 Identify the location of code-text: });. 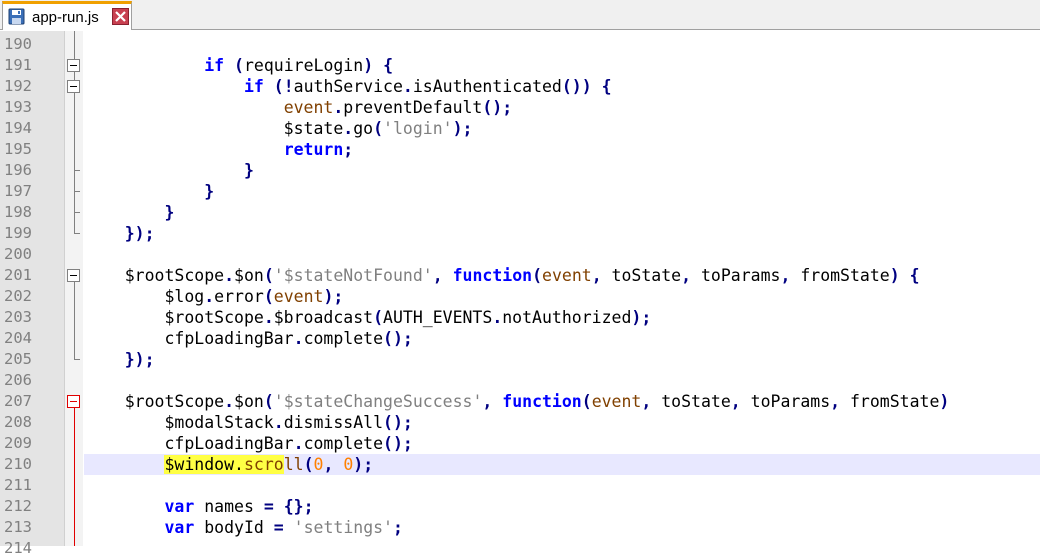
(120, 359).